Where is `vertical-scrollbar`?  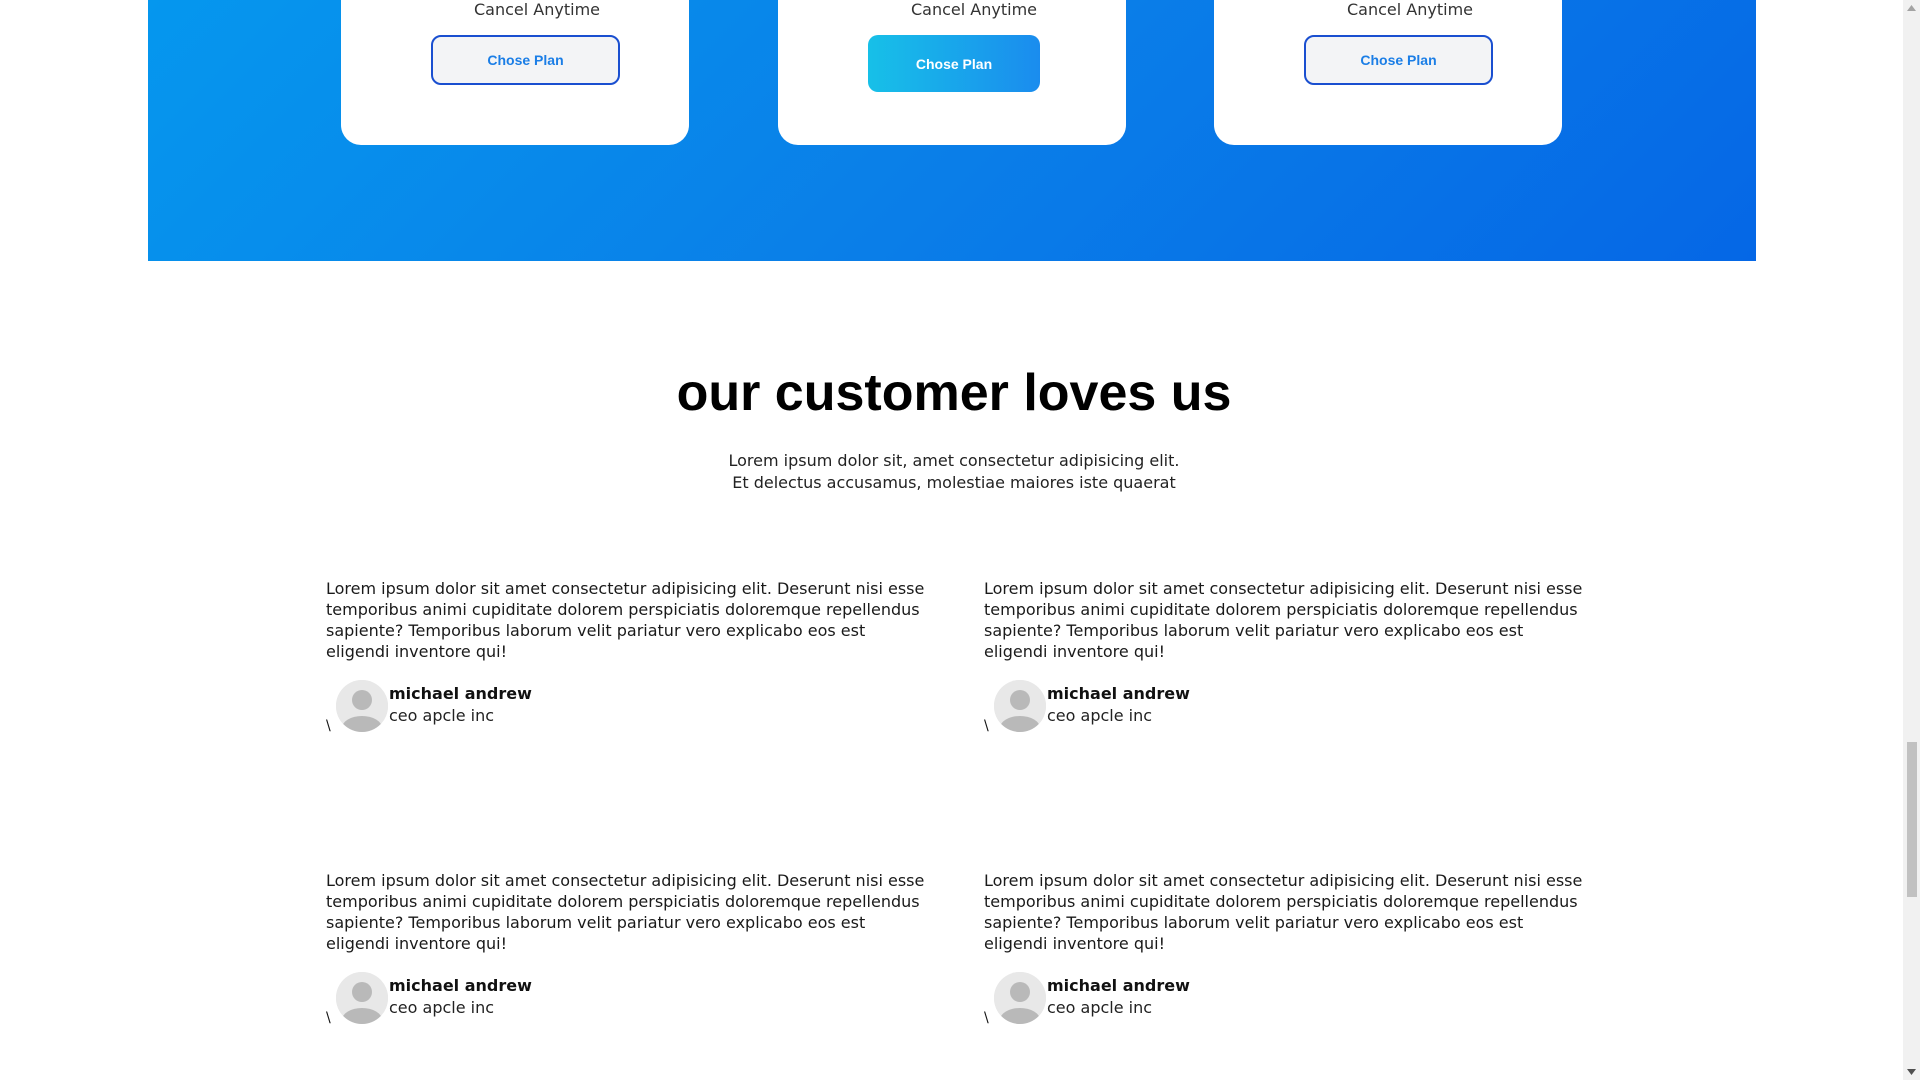 vertical-scrollbar is located at coordinates (1911, 540).